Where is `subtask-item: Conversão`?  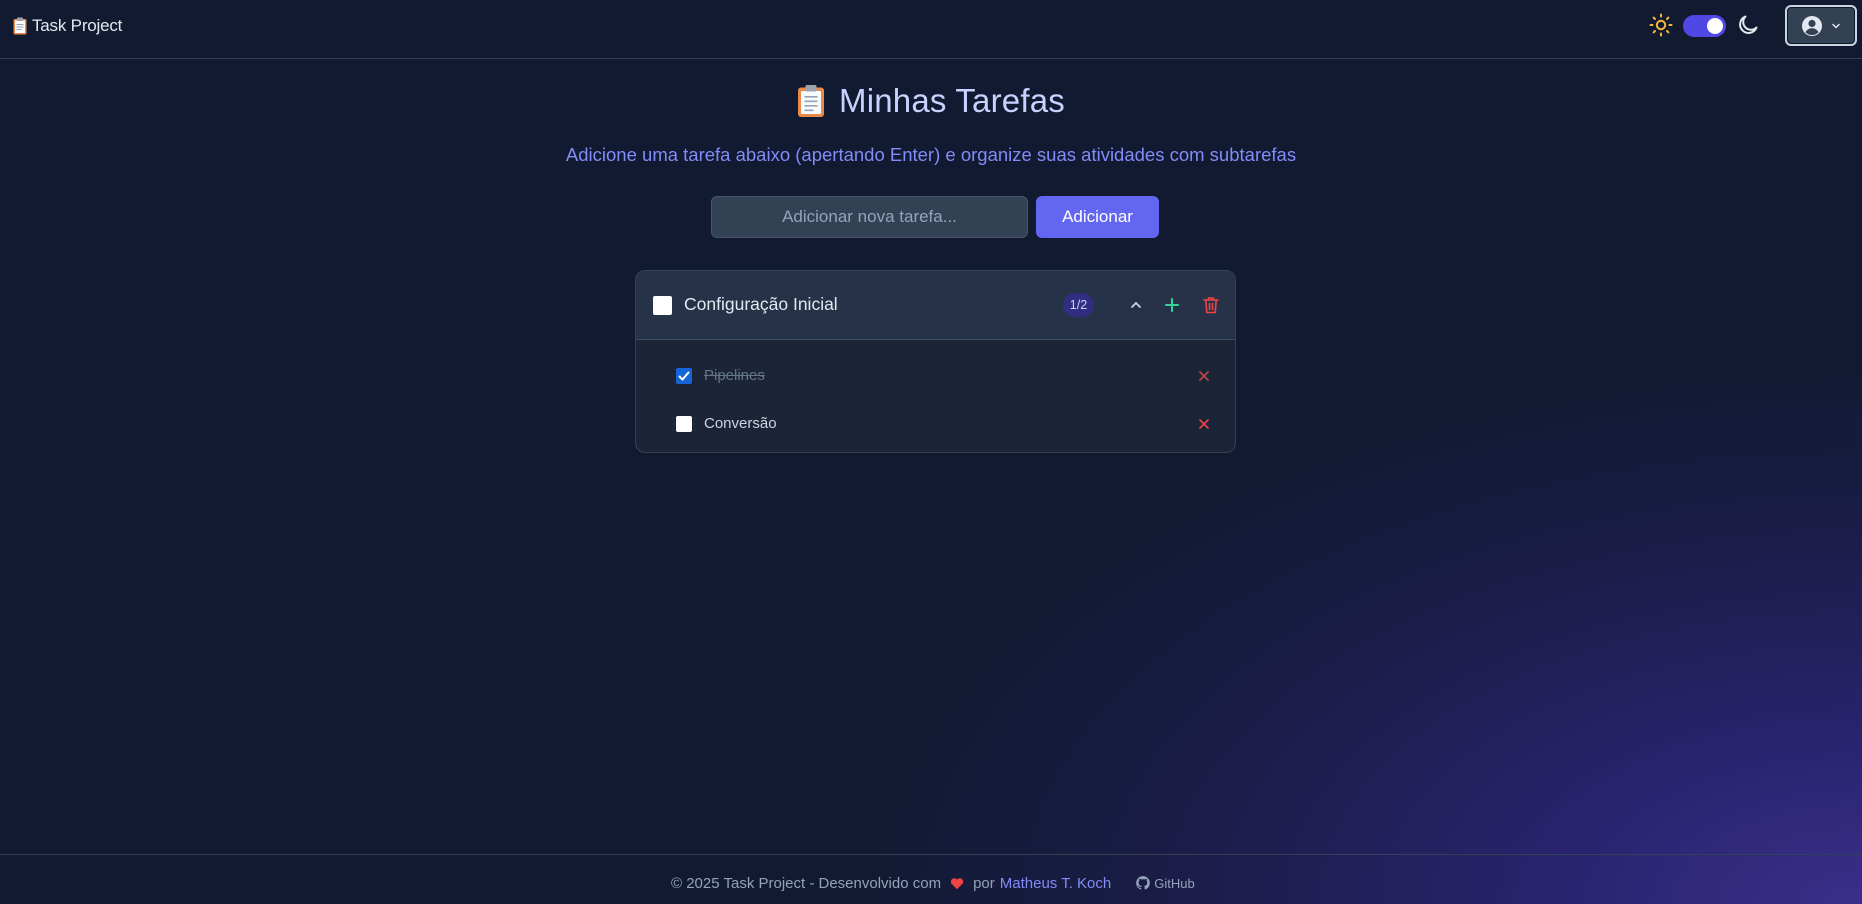
subtask-item: Conversão is located at coordinates (946, 424).